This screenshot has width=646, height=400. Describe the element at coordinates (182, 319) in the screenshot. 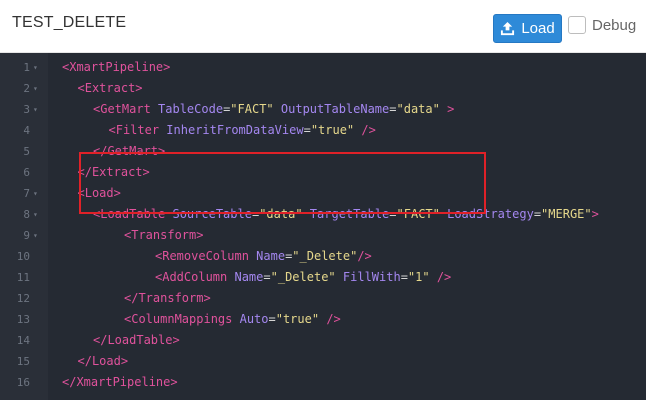

I see `code-token-tag: <ColumnMappings` at that location.